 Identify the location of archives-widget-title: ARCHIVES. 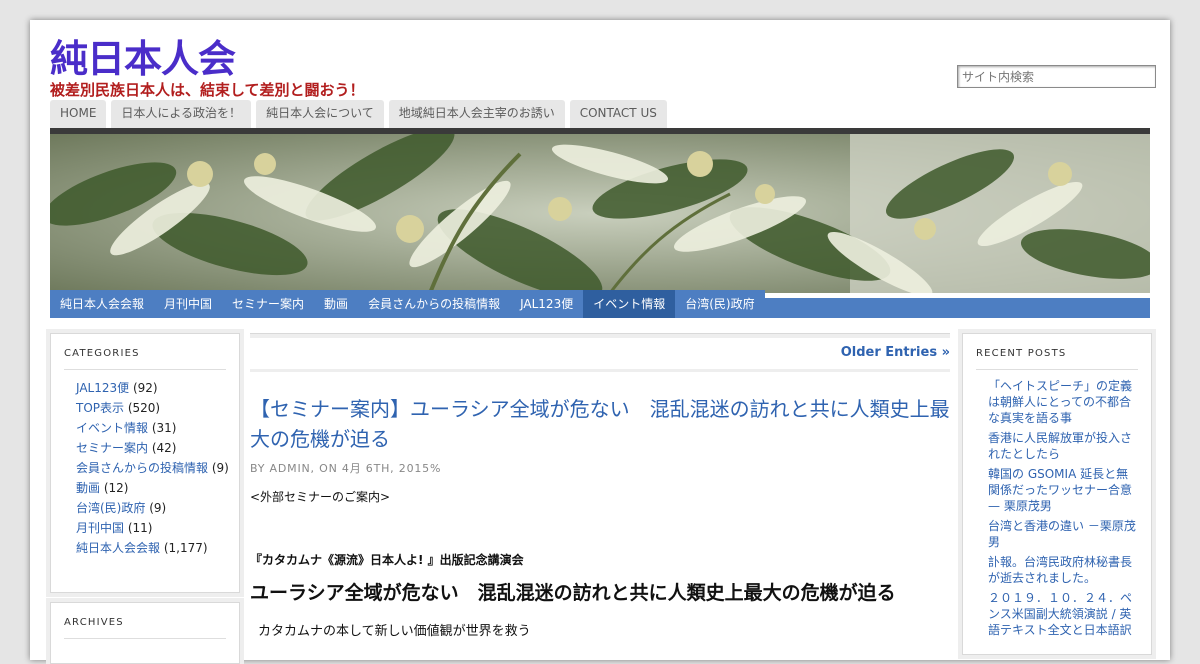
(145, 628).